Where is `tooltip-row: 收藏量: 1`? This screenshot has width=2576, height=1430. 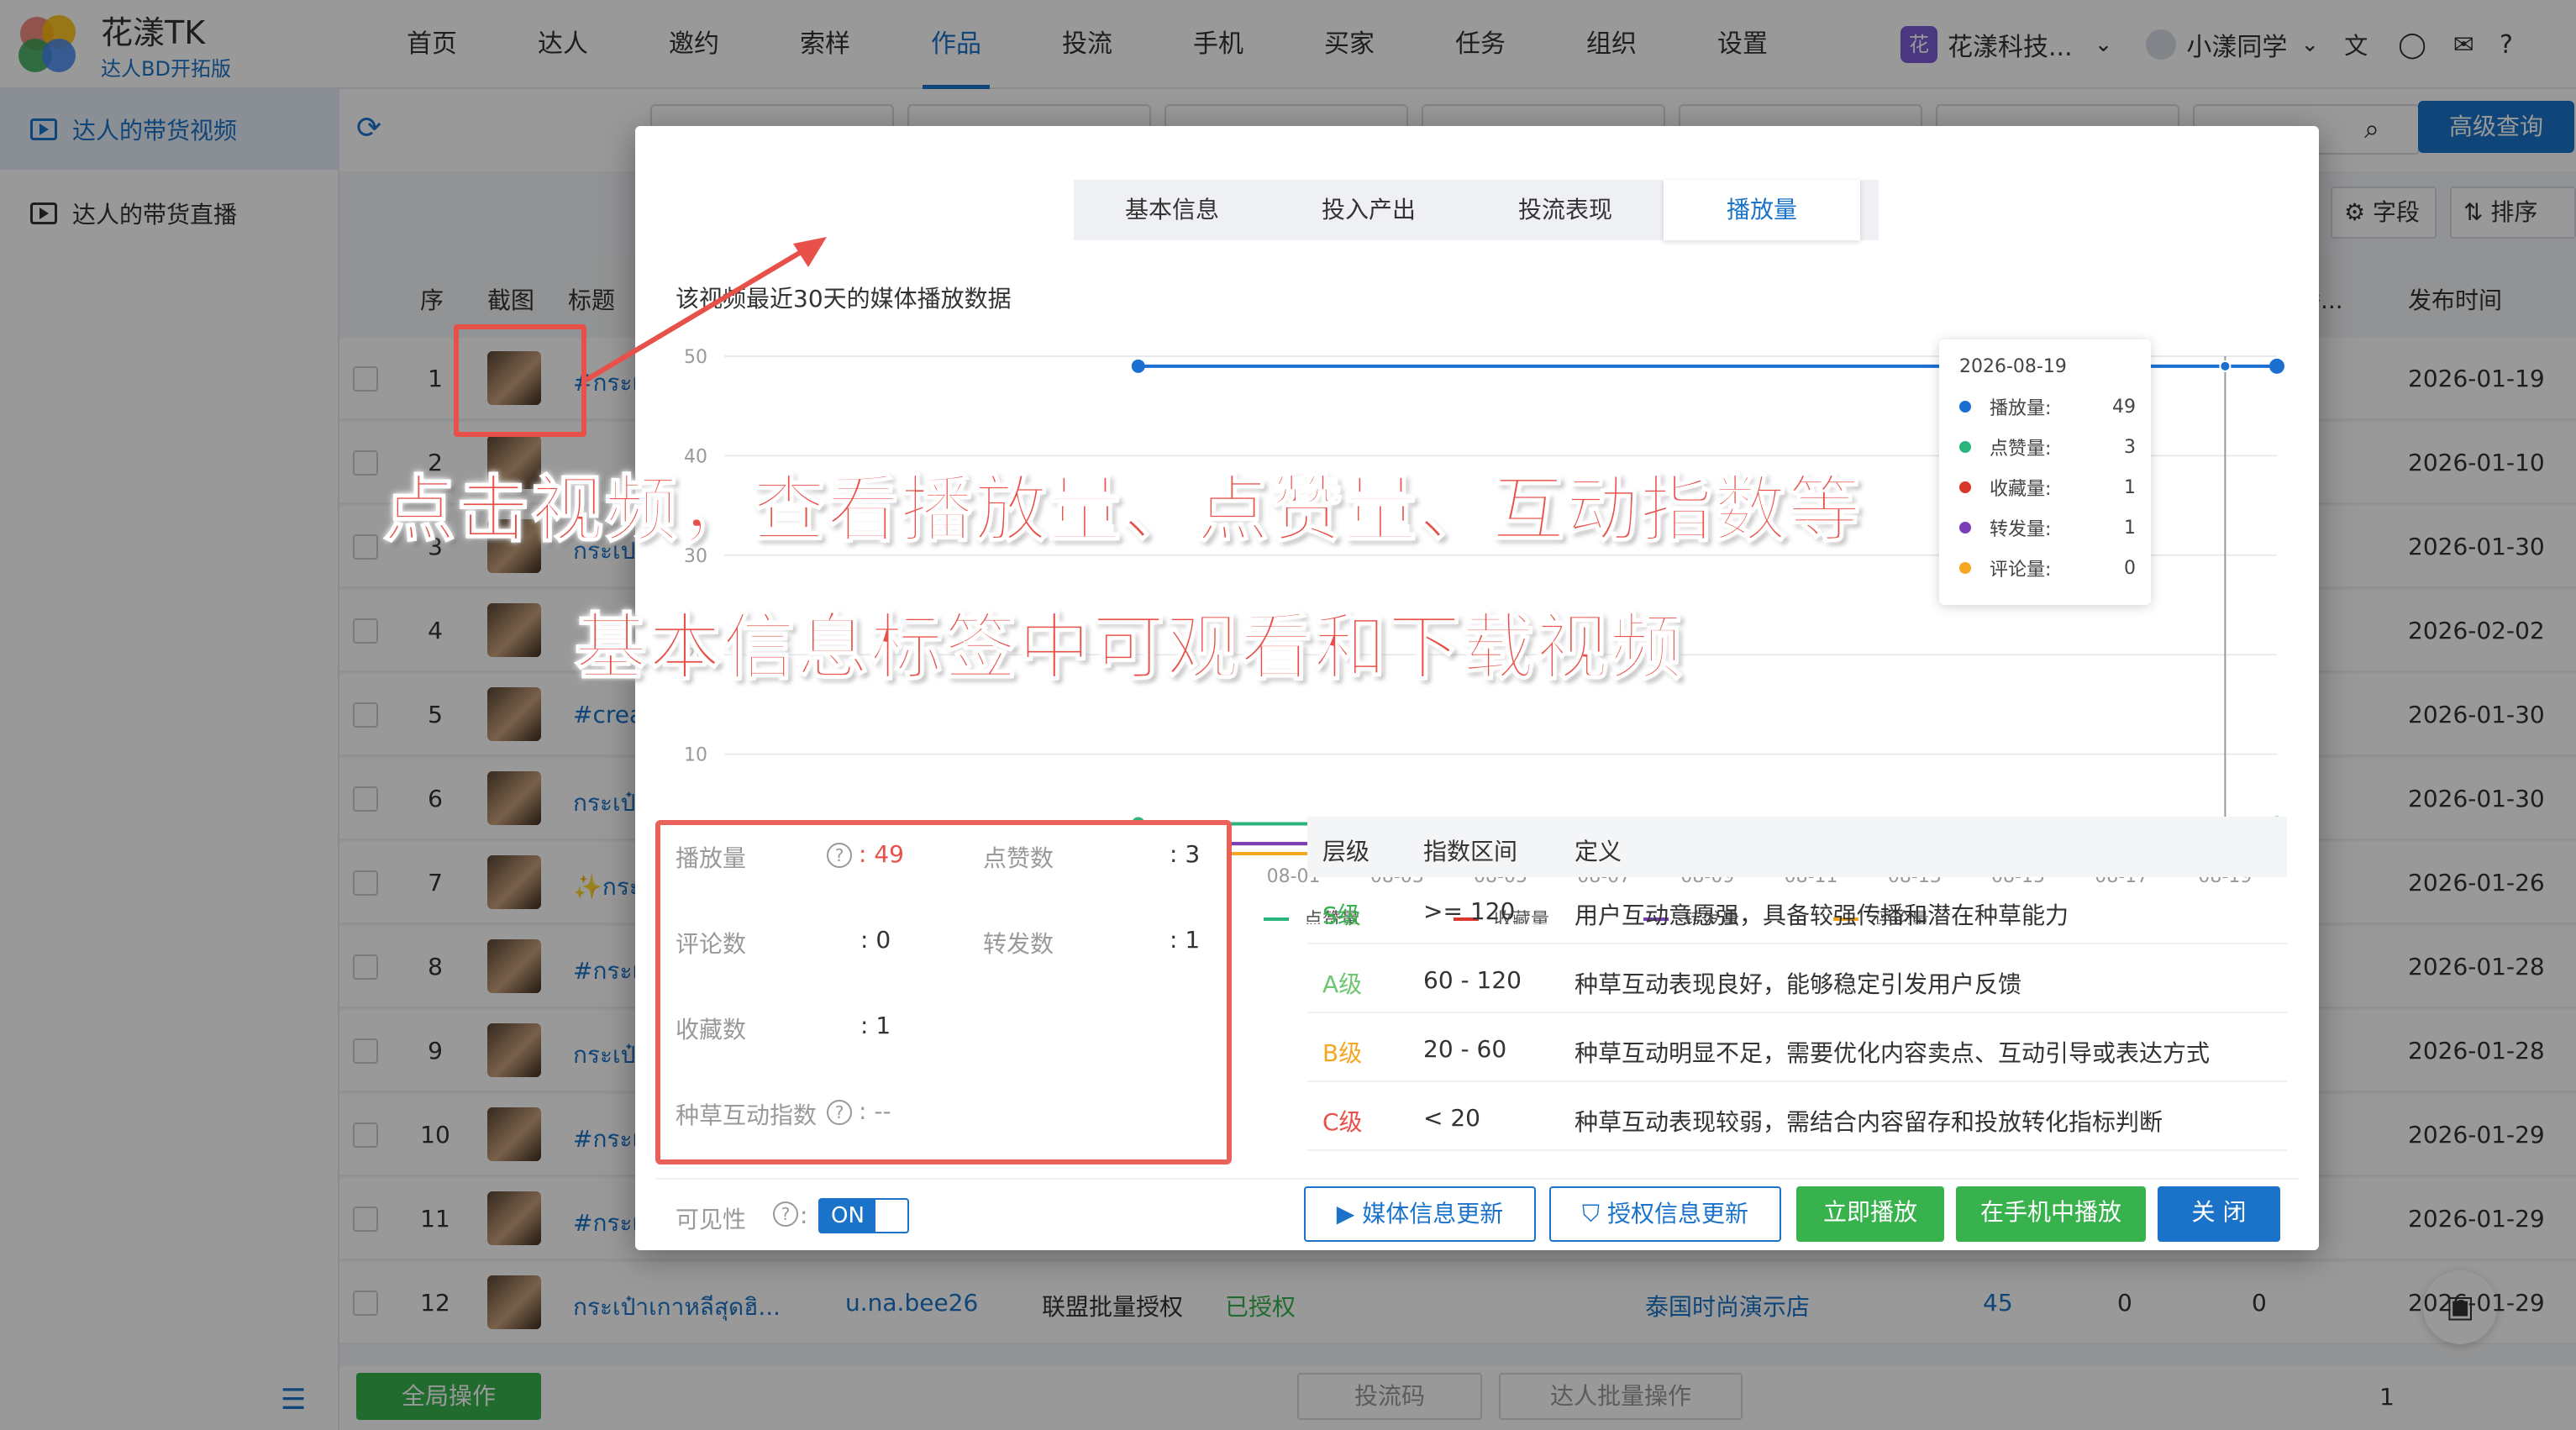 tooltip-row: 收藏量: 1 is located at coordinates (2048, 487).